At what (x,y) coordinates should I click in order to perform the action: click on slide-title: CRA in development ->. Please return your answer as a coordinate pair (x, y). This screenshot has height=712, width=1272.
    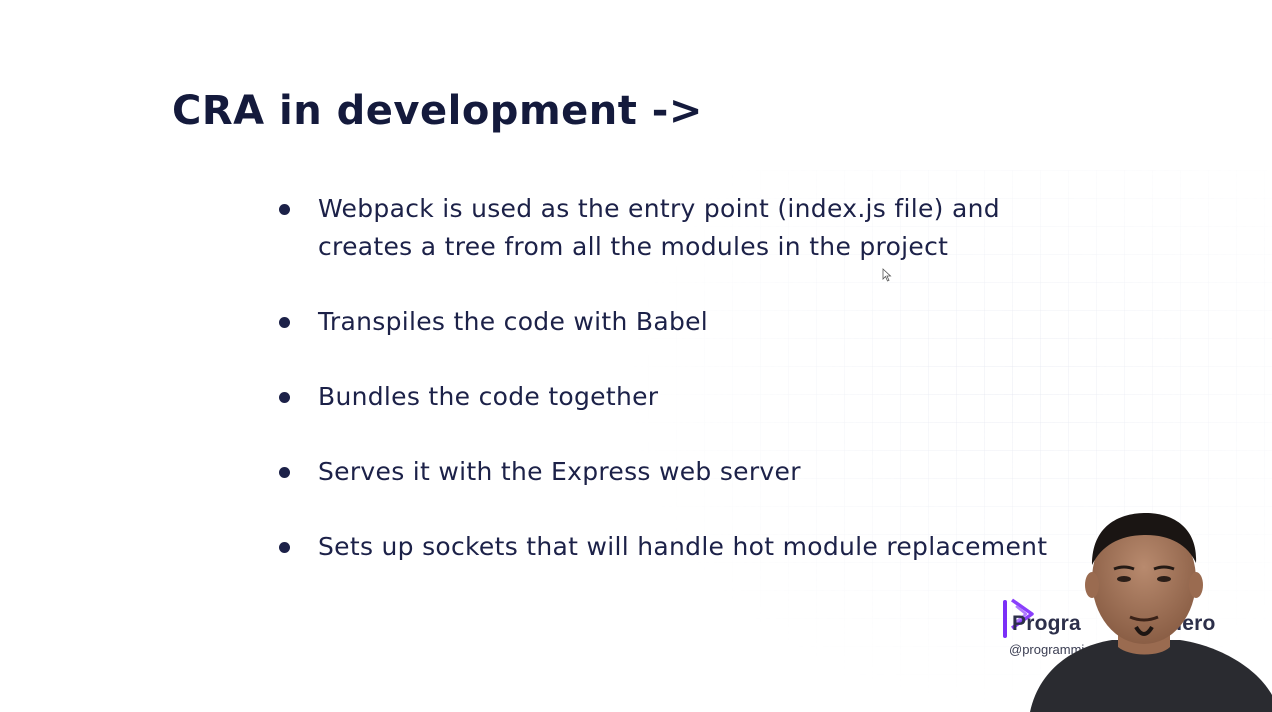
    Looking at the image, I should click on (437, 111).